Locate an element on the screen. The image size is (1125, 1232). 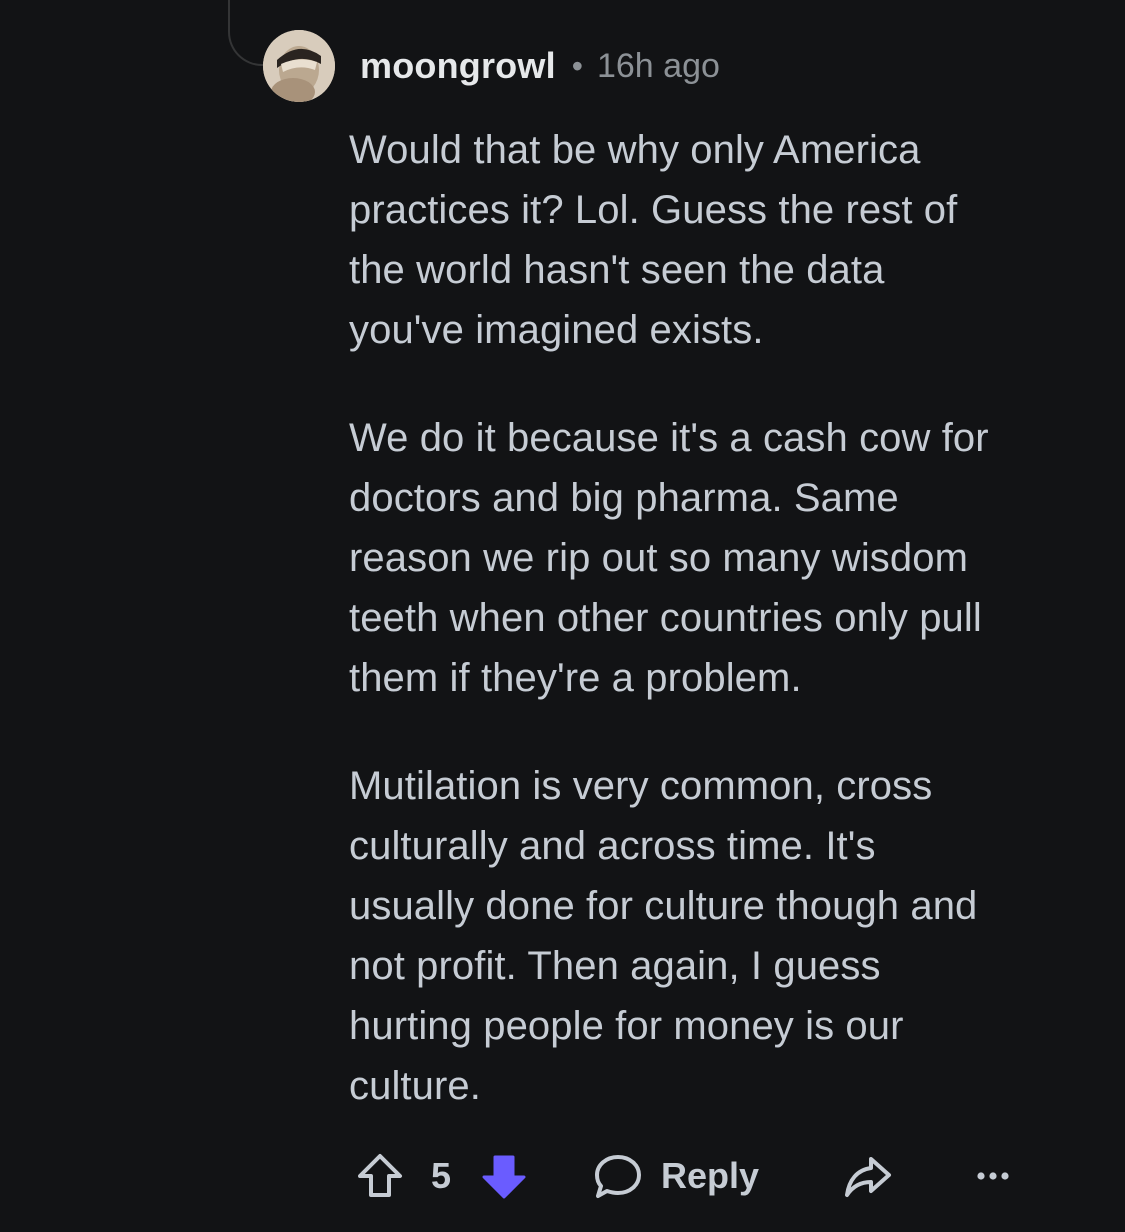
comment-action-bar: 5 Reply is located at coordinates (705, 1176).